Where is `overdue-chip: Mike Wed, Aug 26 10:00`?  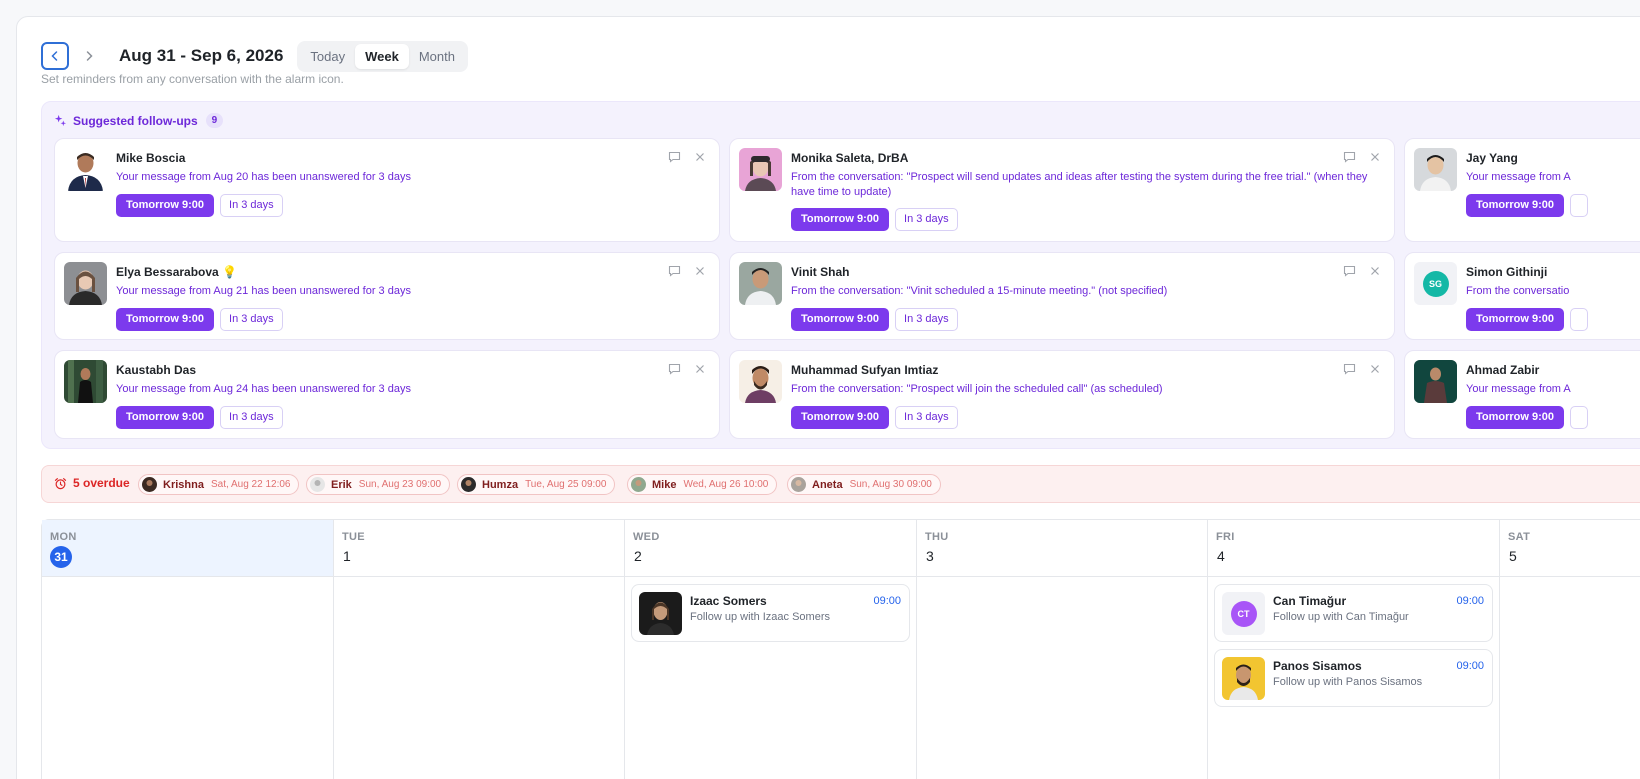 overdue-chip: Mike Wed, Aug 26 10:00 is located at coordinates (702, 484).